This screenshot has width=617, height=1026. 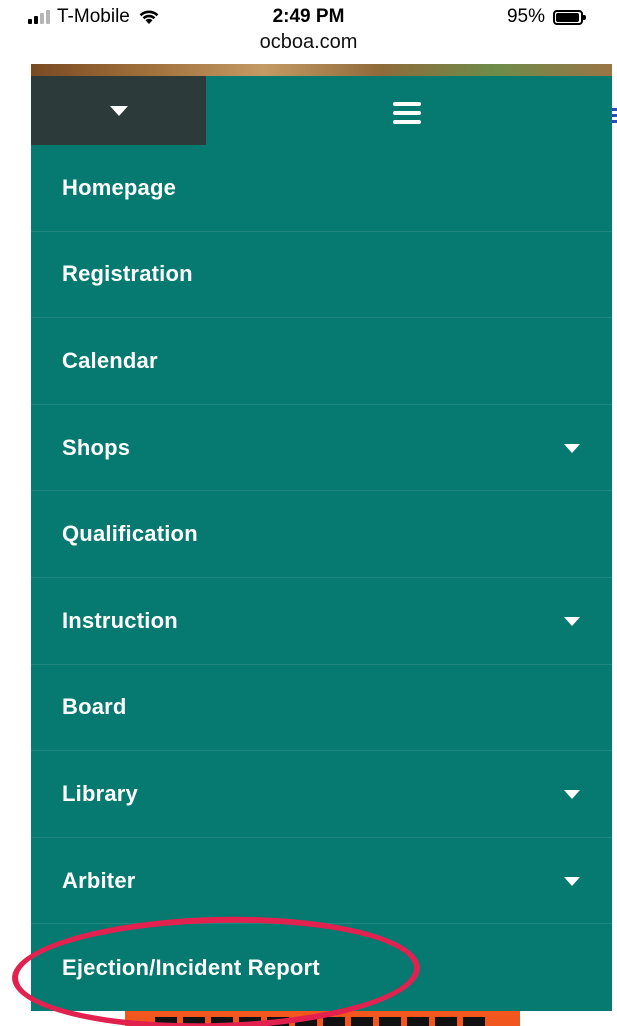 What do you see at coordinates (322, 1021) in the screenshot?
I see `banner-text-fragment` at bounding box center [322, 1021].